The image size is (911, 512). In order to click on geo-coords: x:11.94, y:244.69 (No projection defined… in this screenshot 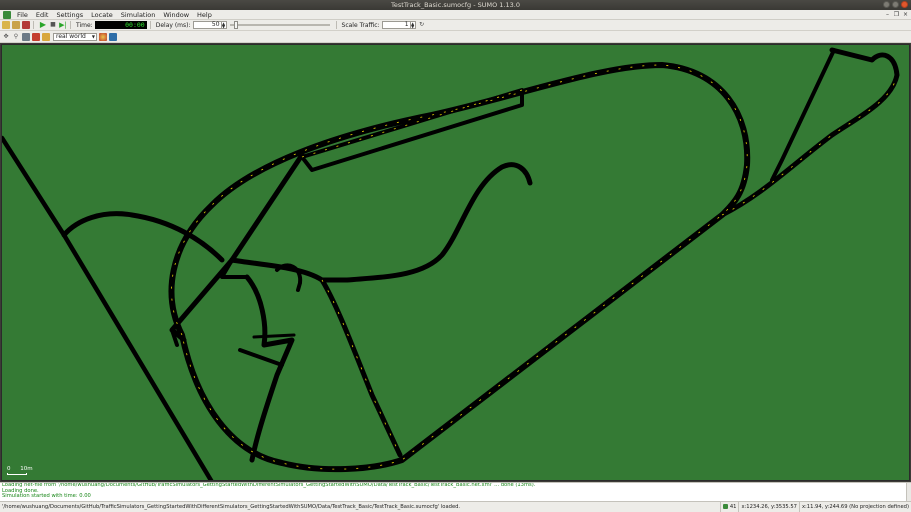, I will do `click(854, 507)`.